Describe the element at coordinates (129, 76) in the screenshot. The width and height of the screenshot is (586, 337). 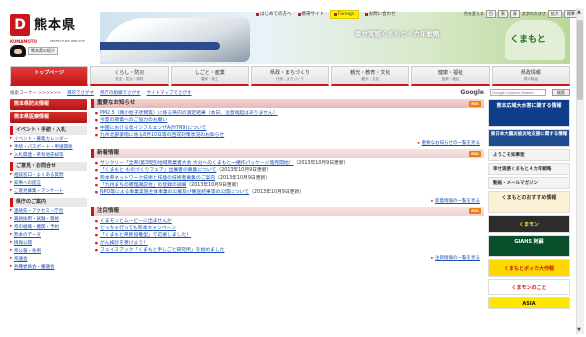
I see `tab-living: くらし・防災 安全・防災・環境` at that location.